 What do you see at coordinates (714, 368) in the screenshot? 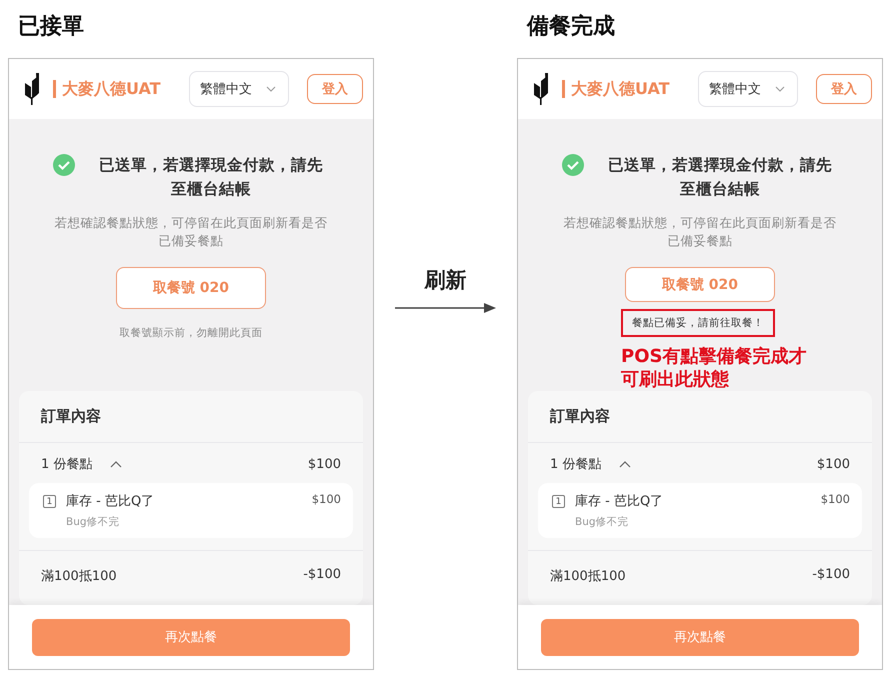
I see `annotation-text: POS有點擊備餐完成才可刷出此狀態` at bounding box center [714, 368].